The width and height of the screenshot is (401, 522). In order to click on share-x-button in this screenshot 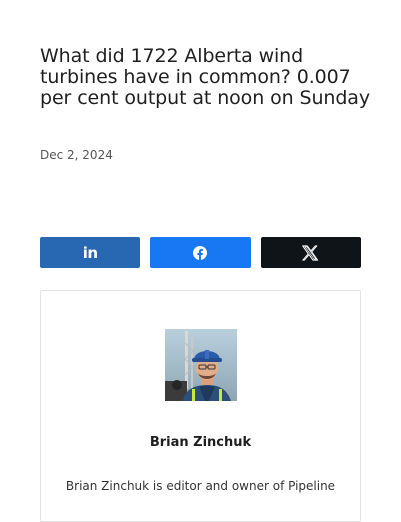, I will do `click(310, 252)`.